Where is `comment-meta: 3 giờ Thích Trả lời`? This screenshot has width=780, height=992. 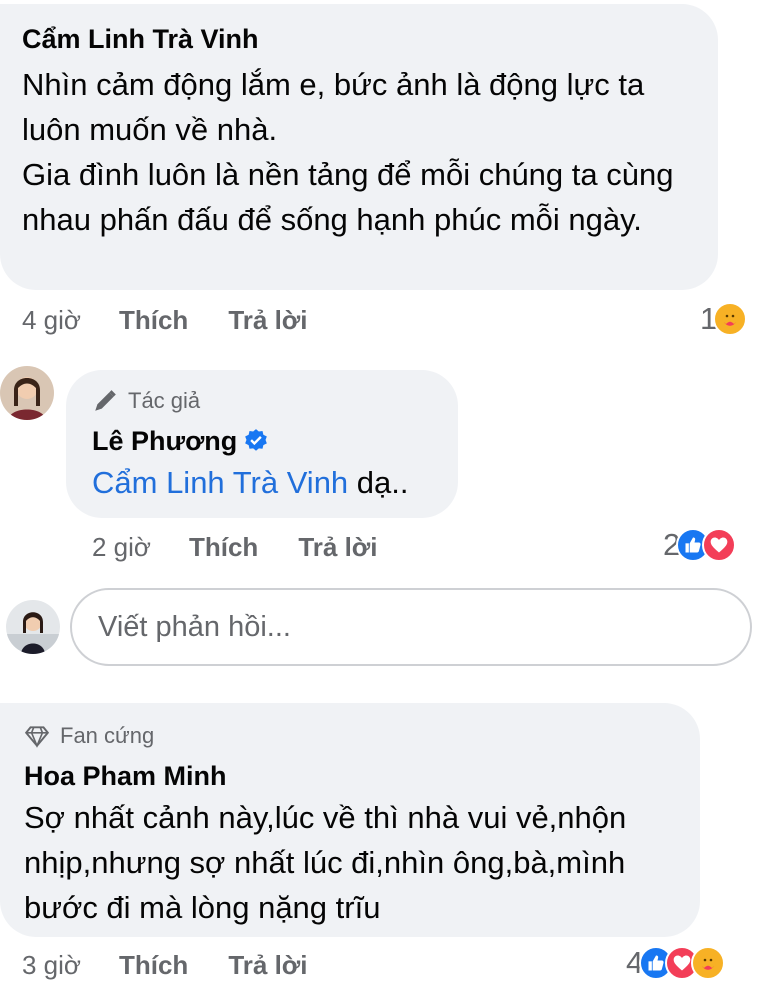
comment-meta: 3 giờ Thích Trả lời is located at coordinates (185, 965).